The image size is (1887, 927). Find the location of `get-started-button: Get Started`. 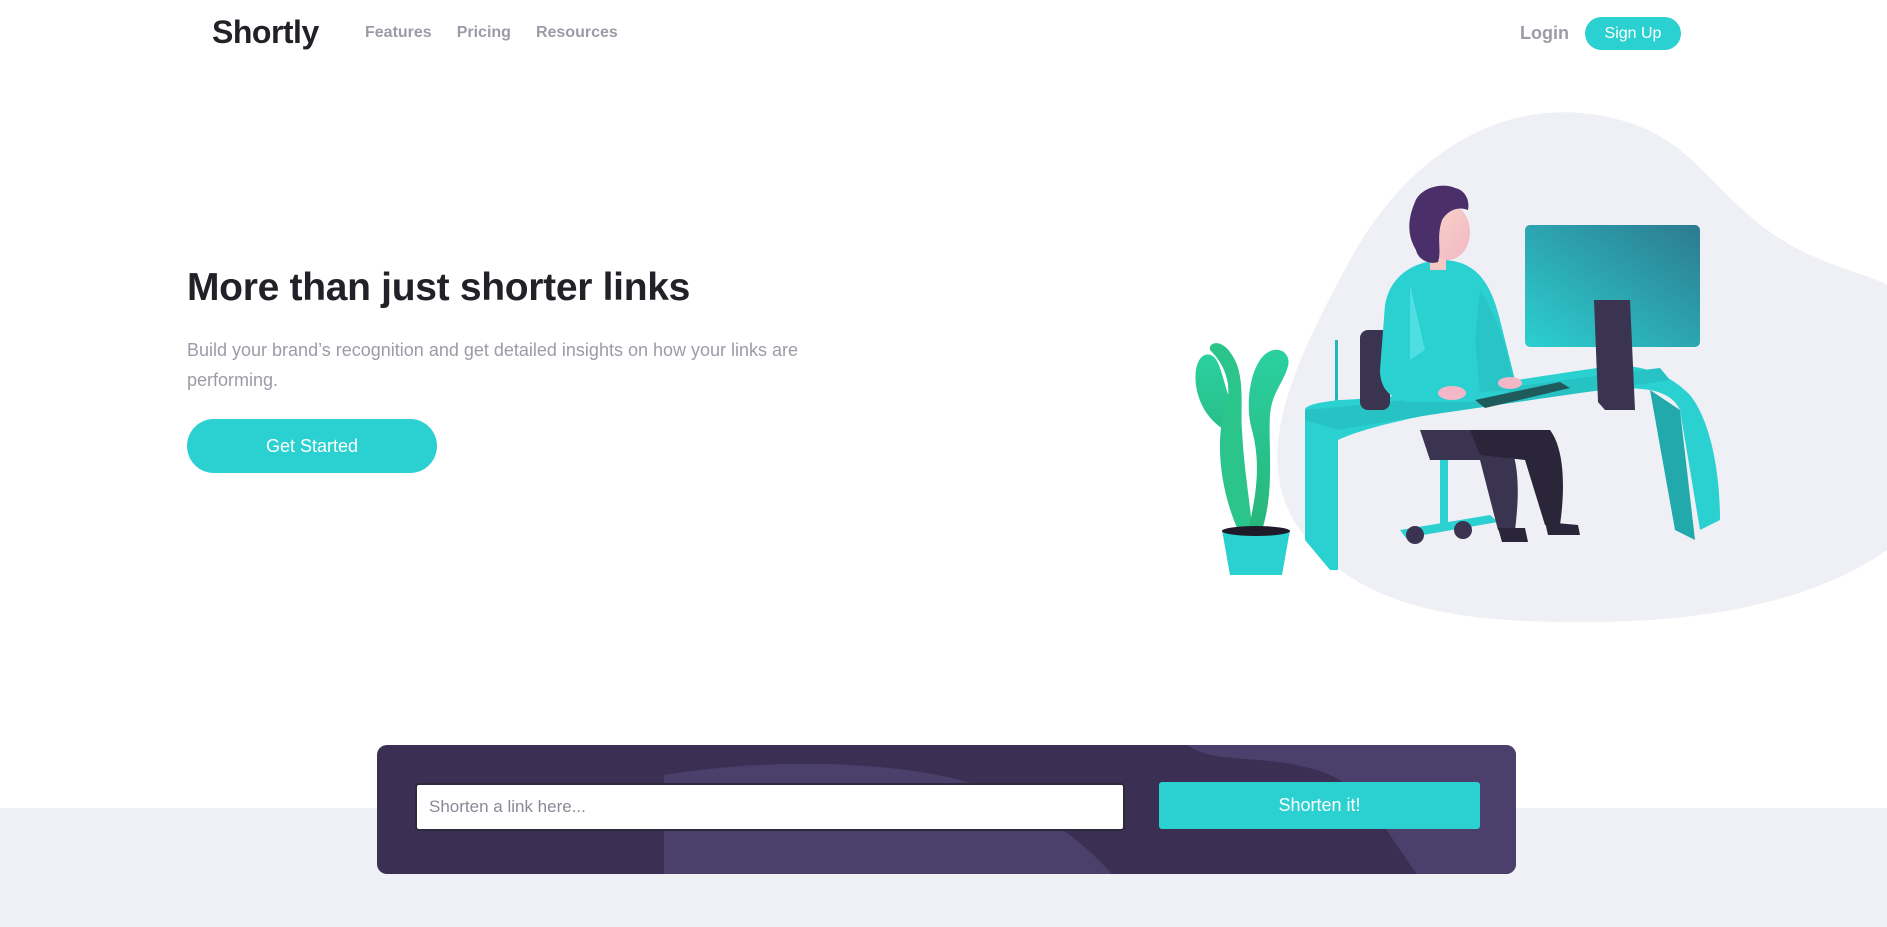

get-started-button: Get Started is located at coordinates (312, 446).